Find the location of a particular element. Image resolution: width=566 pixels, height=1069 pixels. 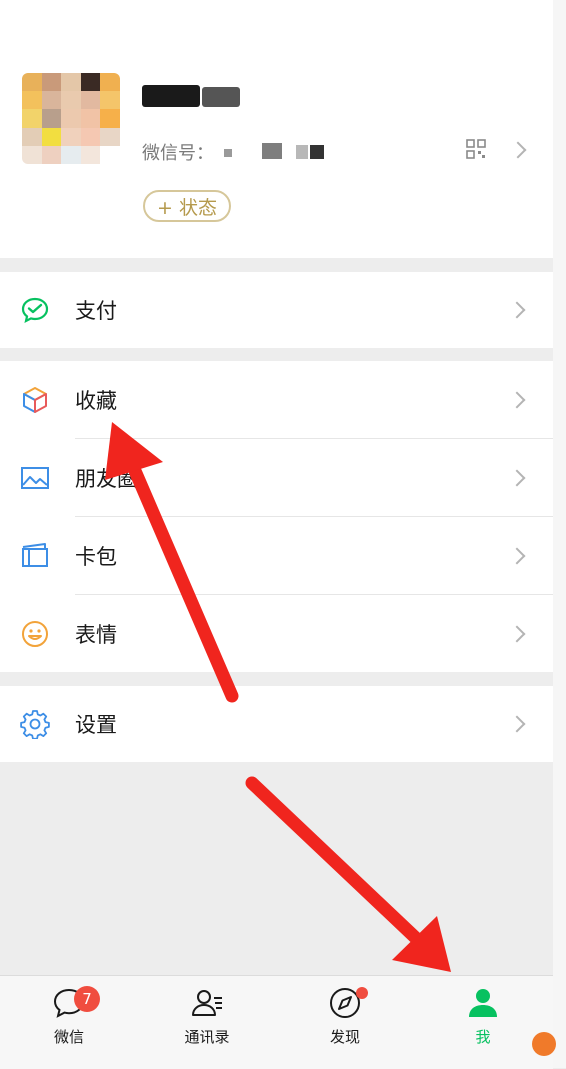

menu-item-favorites: 收藏 is located at coordinates (276, 400).